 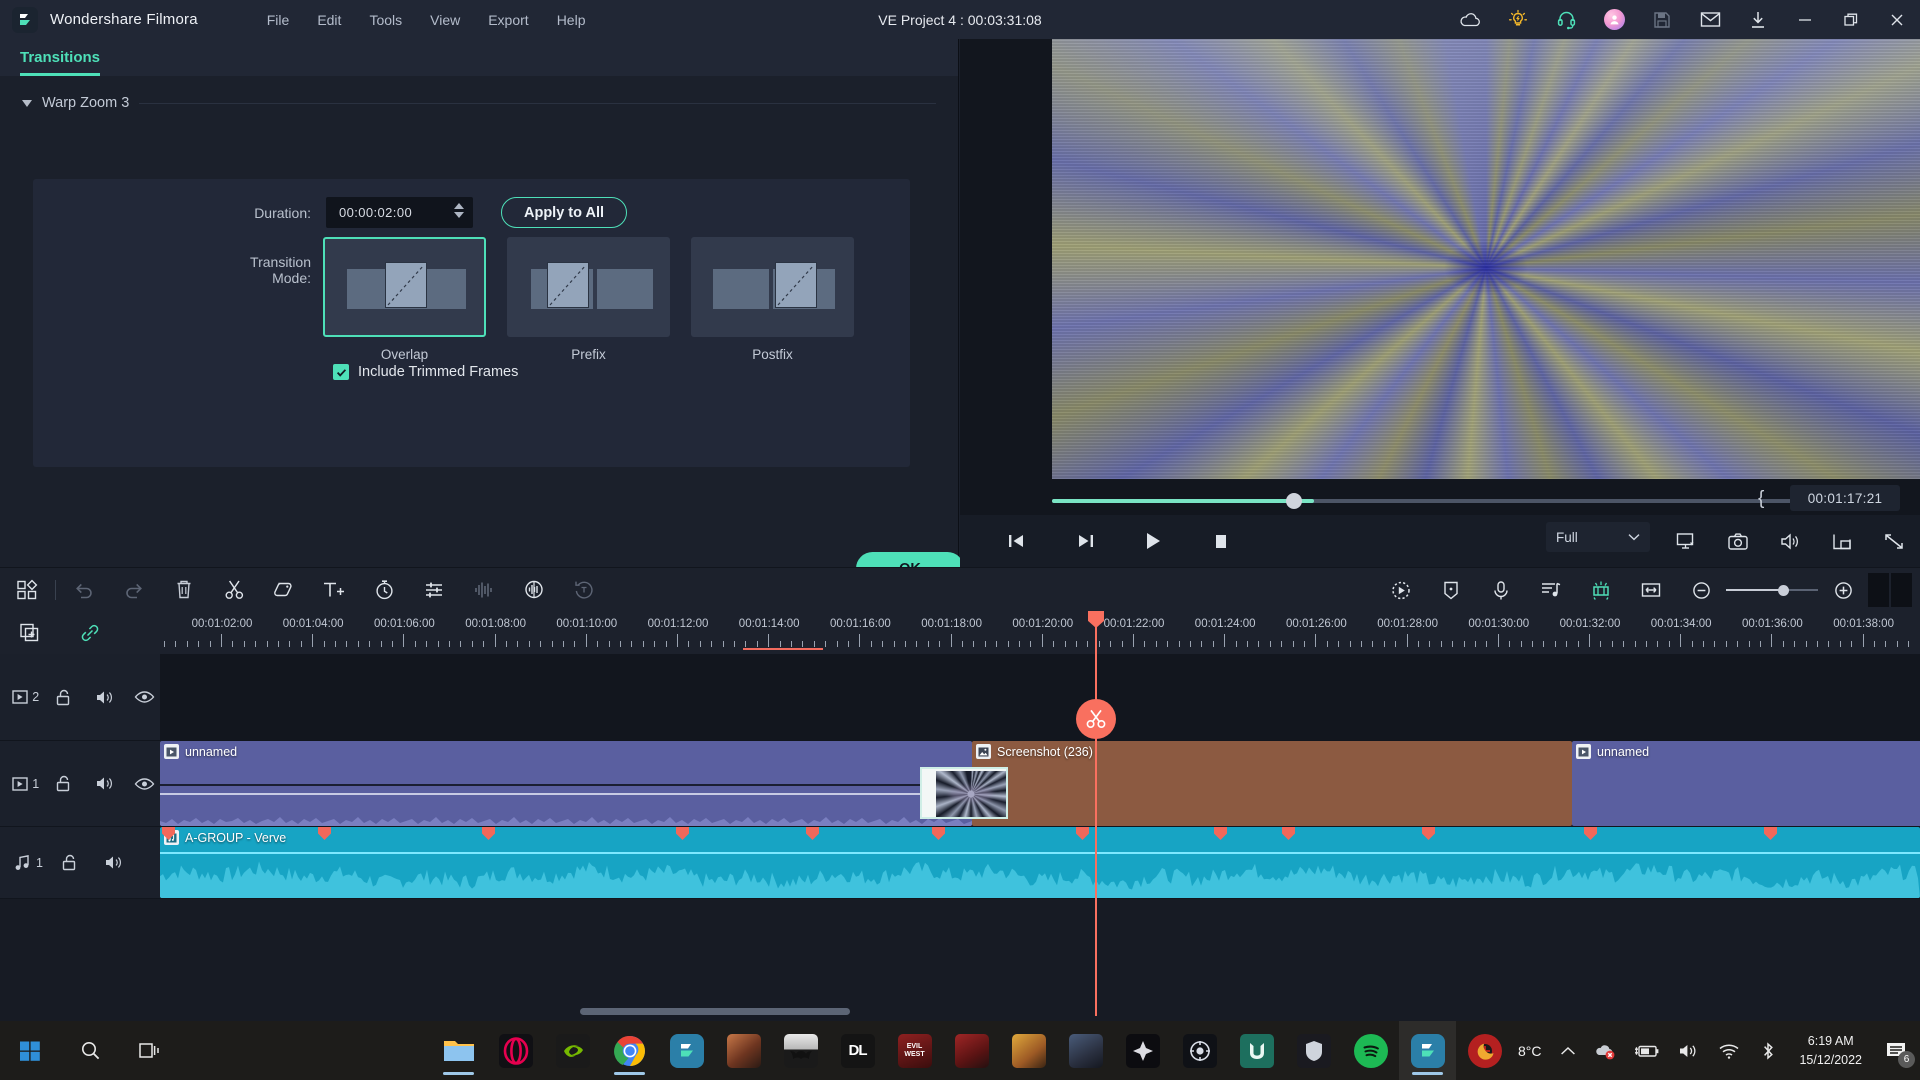 What do you see at coordinates (571, 20) in the screenshot?
I see `menu-help: Help` at bounding box center [571, 20].